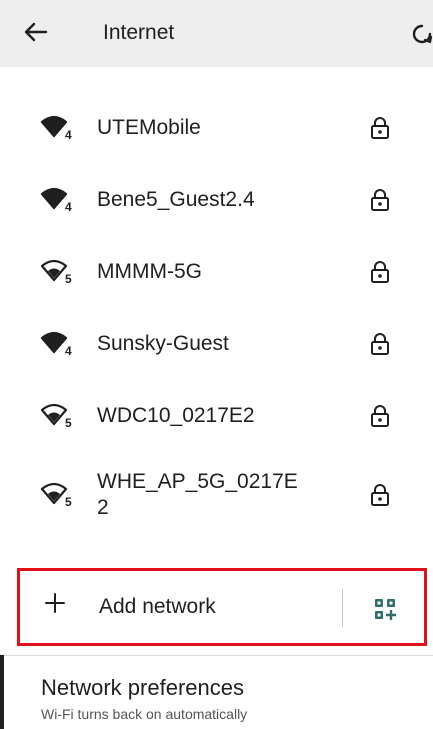 This screenshot has height=729, width=433. I want to click on network-name: MMMM-5G, so click(149, 271).